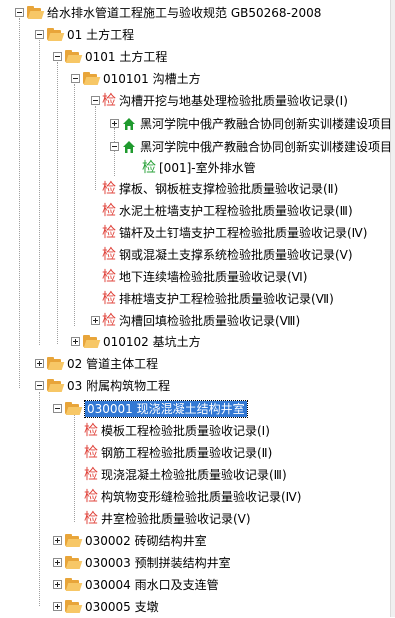 The width and height of the screenshot is (395, 618). What do you see at coordinates (146, 541) in the screenshot?
I see `tree-node-label: 030002 砖砌结构井室` at bounding box center [146, 541].